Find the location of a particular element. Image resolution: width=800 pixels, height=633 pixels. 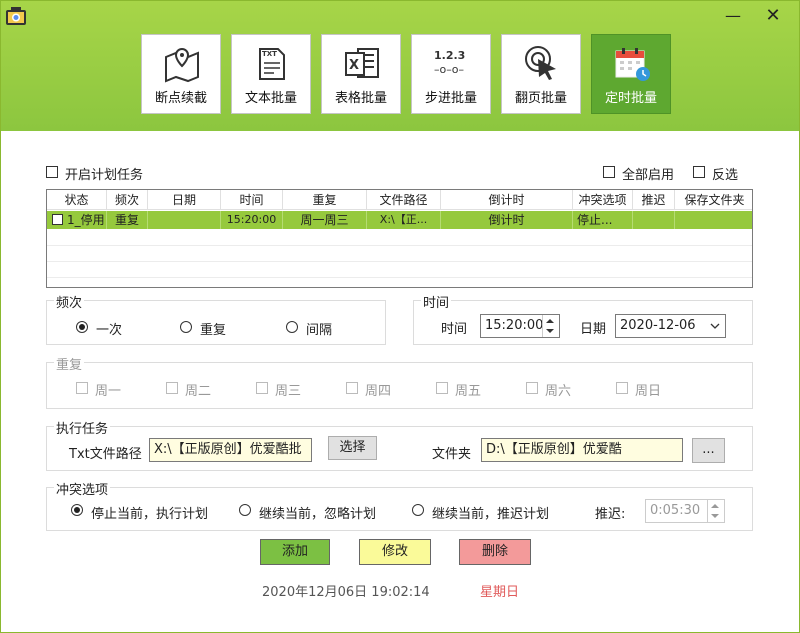

tool-label: 断点续截 is located at coordinates (180, 98).